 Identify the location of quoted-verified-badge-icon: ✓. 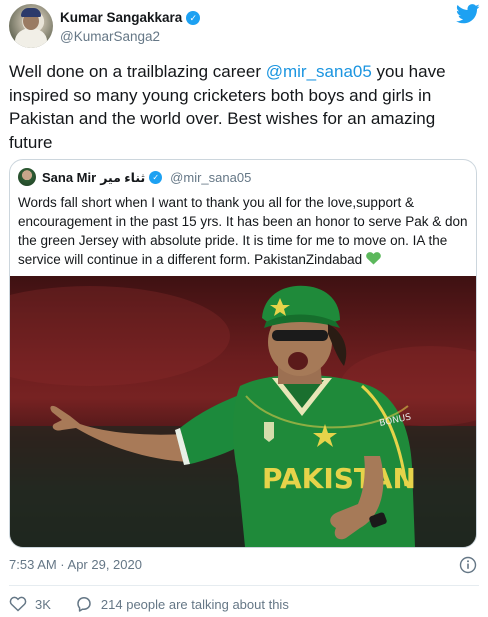
(156, 177).